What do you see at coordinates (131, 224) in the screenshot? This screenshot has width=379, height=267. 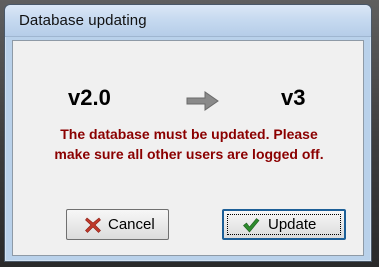 I see `cancel-label: Cancel` at bounding box center [131, 224].